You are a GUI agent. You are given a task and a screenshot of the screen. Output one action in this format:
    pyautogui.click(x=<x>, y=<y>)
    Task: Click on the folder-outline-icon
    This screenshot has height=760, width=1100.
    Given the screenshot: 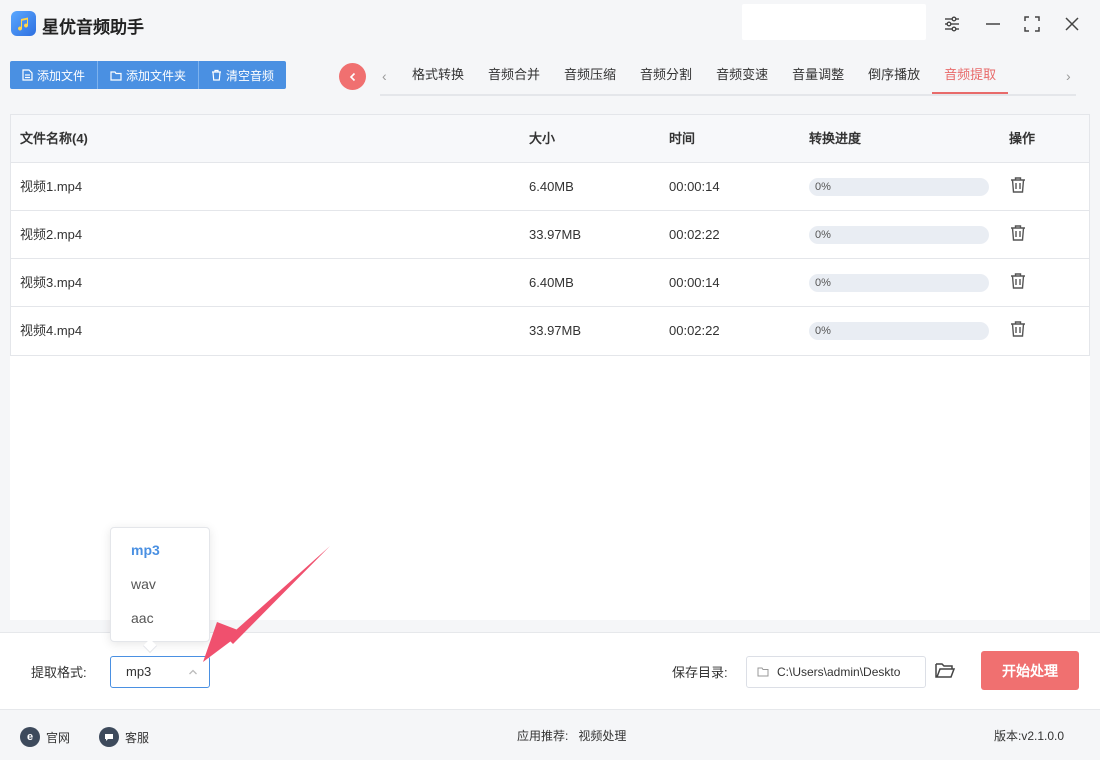 What is the action you would take?
    pyautogui.click(x=763, y=672)
    